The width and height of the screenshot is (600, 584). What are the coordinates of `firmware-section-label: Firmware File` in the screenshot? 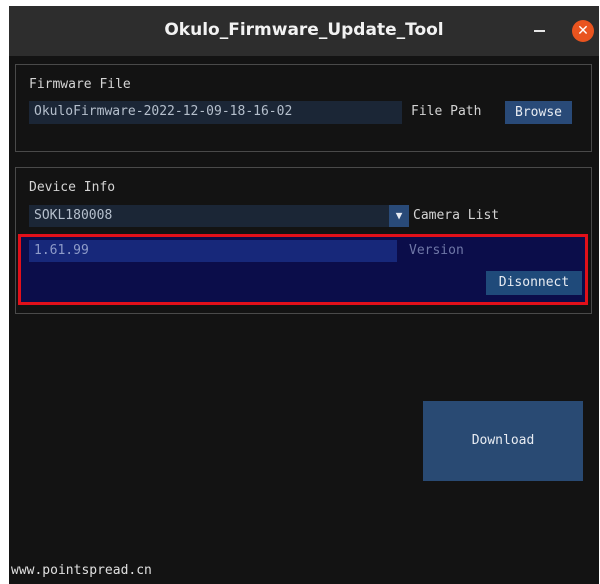 It's located at (80, 84).